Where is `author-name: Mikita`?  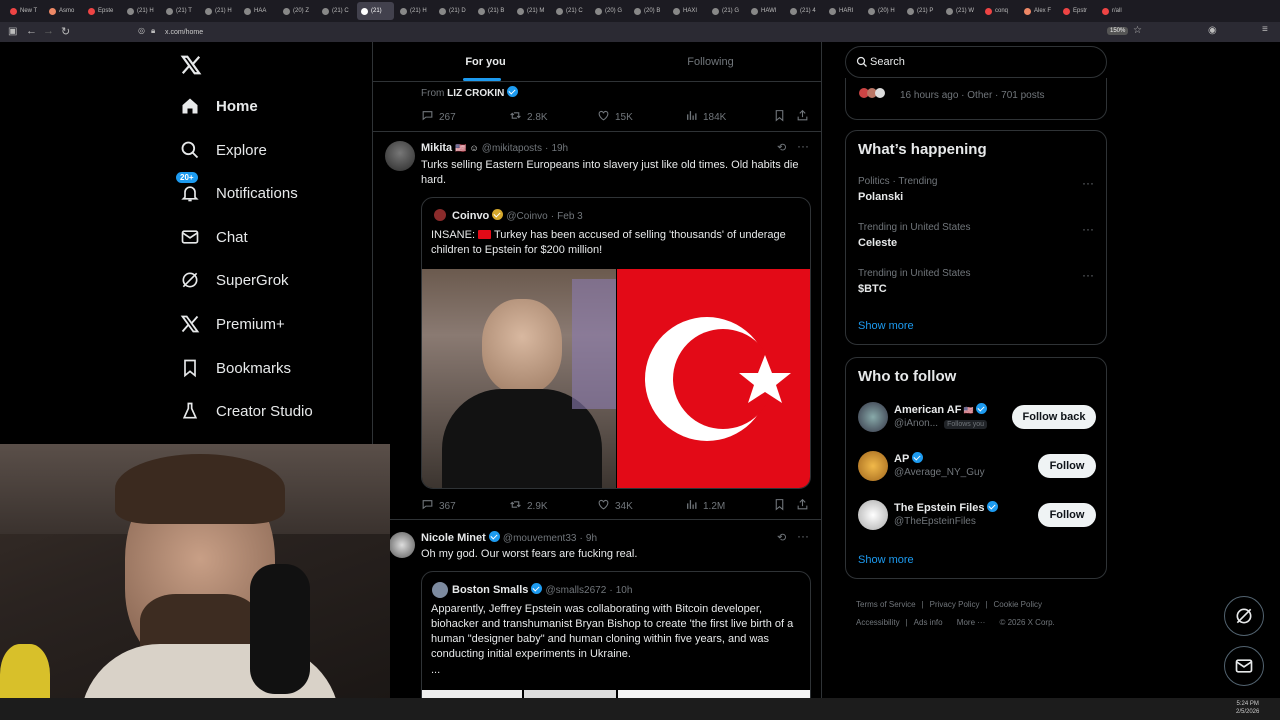
author-name: Mikita is located at coordinates (436, 148).